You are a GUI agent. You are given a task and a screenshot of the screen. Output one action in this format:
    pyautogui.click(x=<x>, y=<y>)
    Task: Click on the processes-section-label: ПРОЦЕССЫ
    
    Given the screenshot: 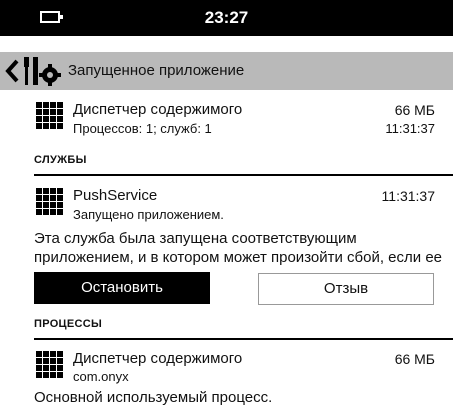 What is the action you would take?
    pyautogui.click(x=68, y=324)
    